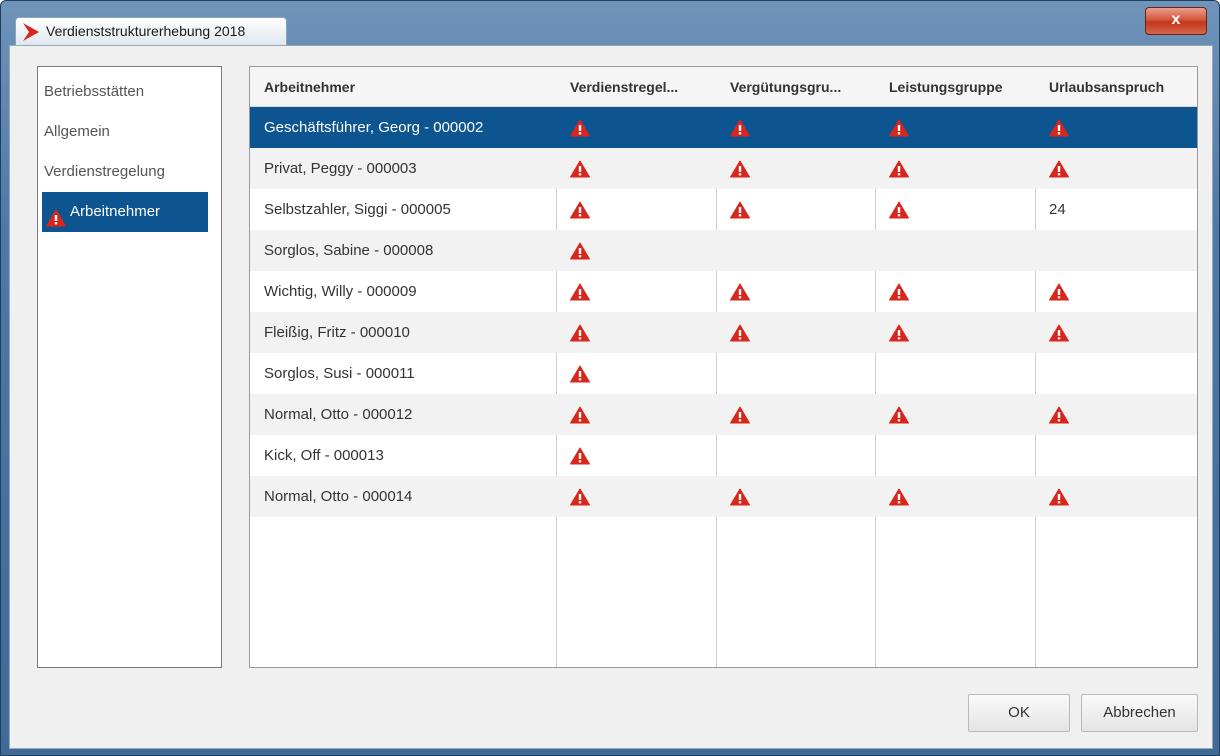 This screenshot has width=1220, height=756. What do you see at coordinates (1106, 87) in the screenshot?
I see `column-header: Urlaubsanspruch` at bounding box center [1106, 87].